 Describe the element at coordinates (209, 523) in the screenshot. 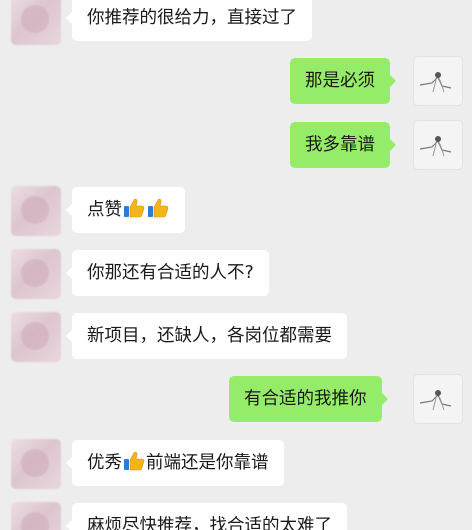

I see `message-text: 麻烦尽快推荐，找合适的太难了` at that location.